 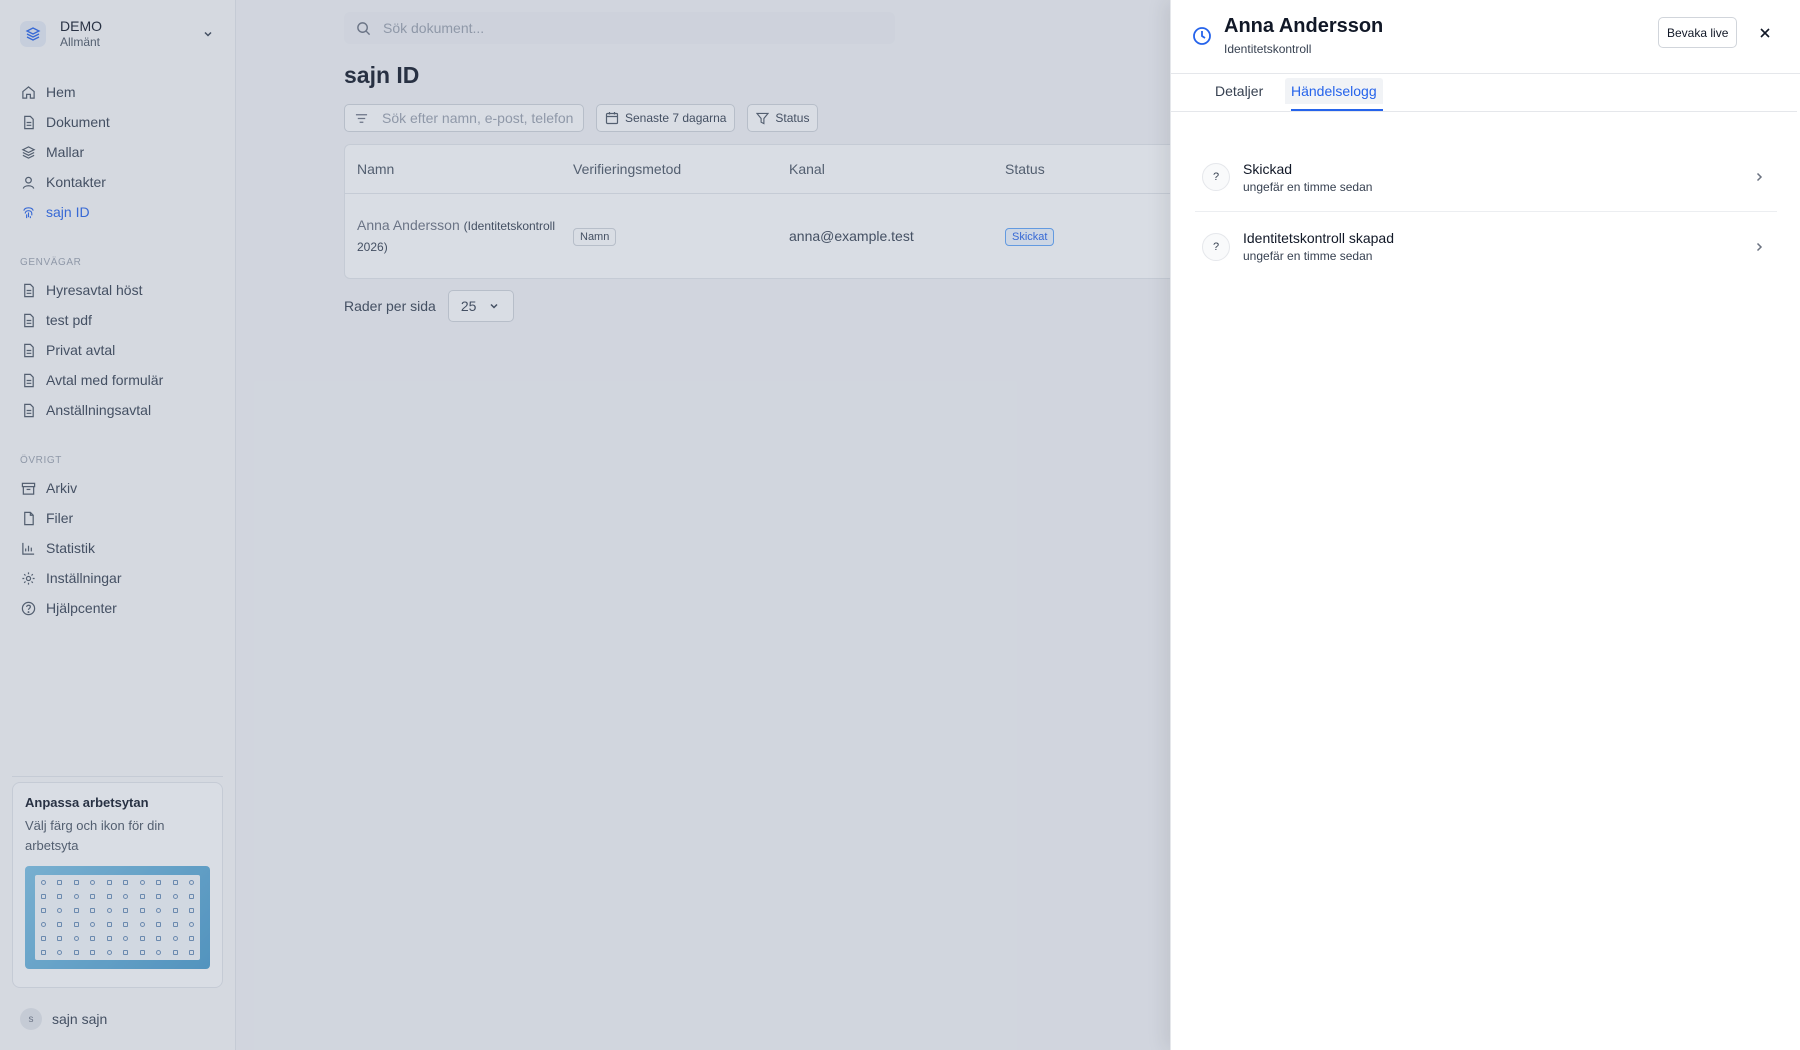 I want to click on event-title: Skickad, so click(x=1268, y=168).